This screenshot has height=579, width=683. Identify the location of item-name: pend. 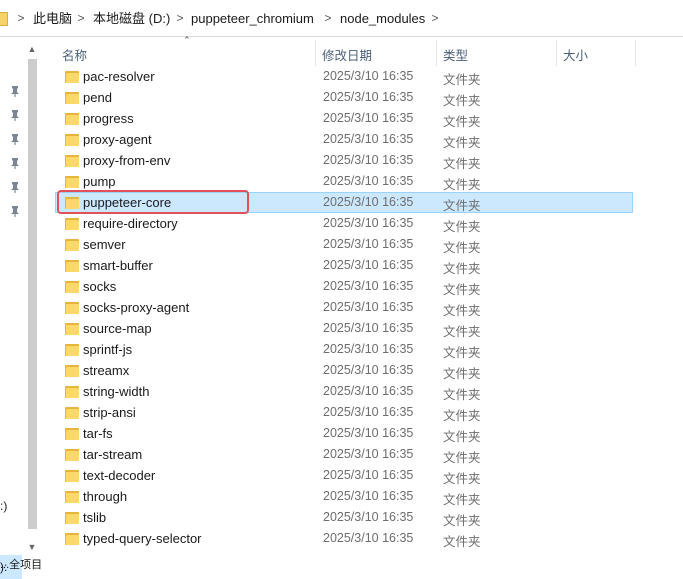
(97, 97).